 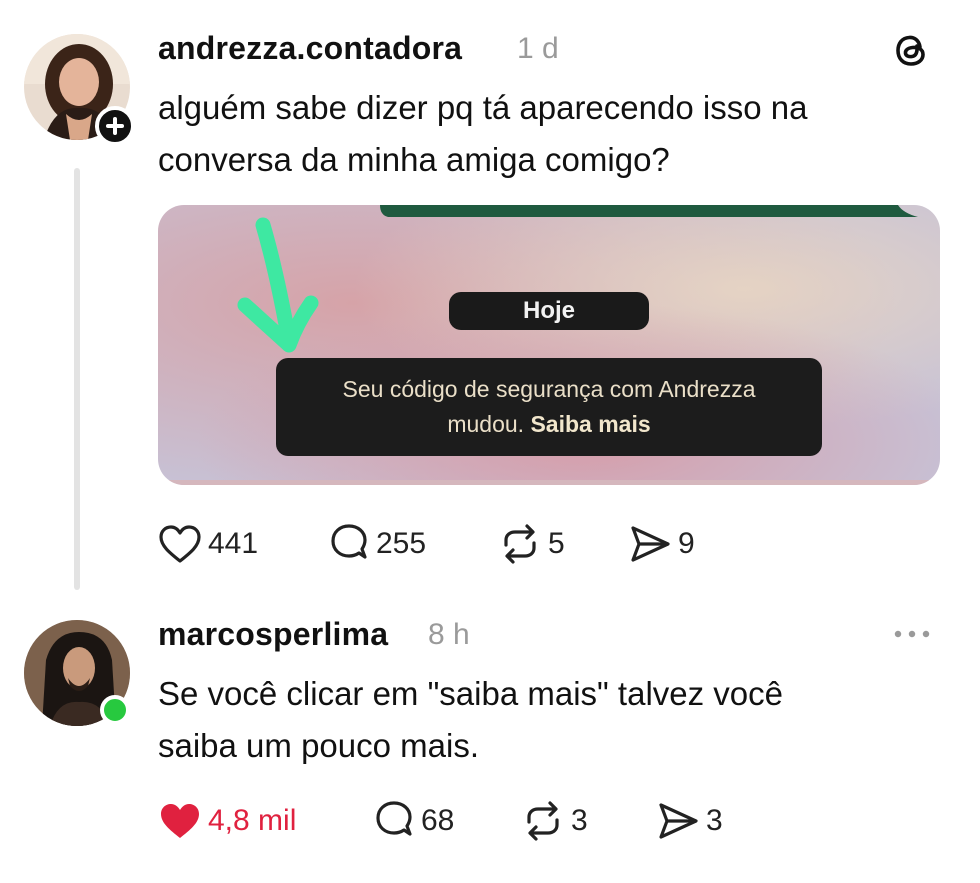 What do you see at coordinates (590, 424) in the screenshot?
I see `learn-more-link: Saiba mais` at bounding box center [590, 424].